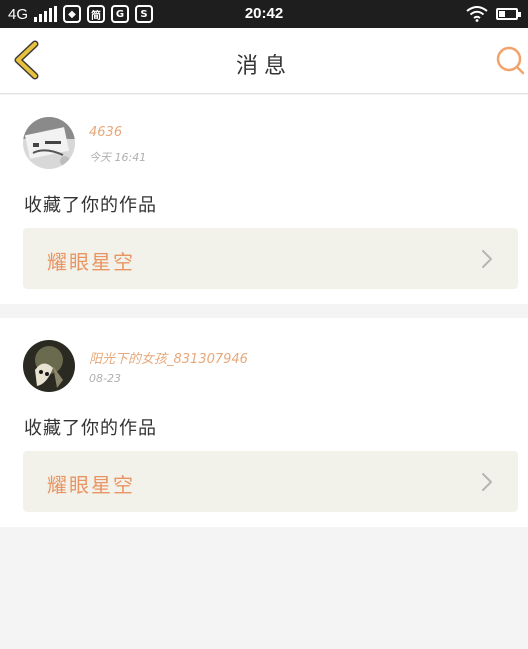 This screenshot has height=649, width=528. I want to click on timestamp: 今天 16:41, so click(118, 157).